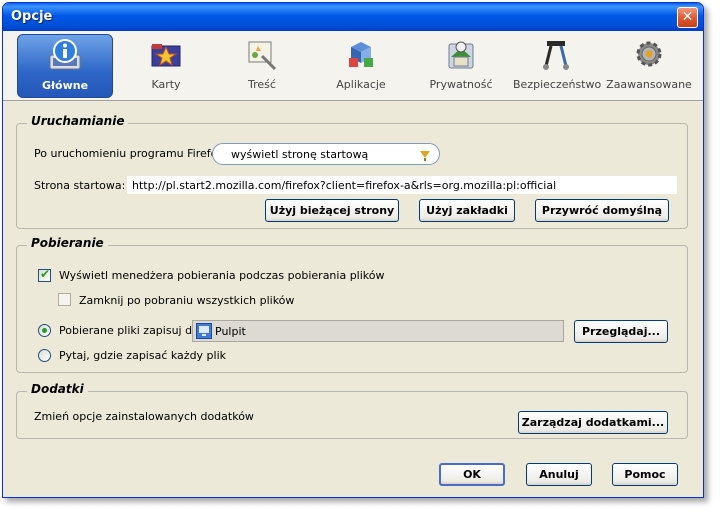 The width and height of the screenshot is (720, 514). I want to click on use-current-page-button: Użyj bieżącej strony, so click(332, 210).